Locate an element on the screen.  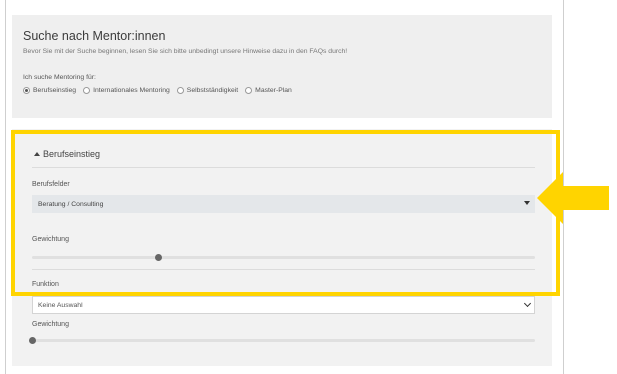
radio-option-selbststaendigkeit: Selbstständigkeit is located at coordinates (207, 90).